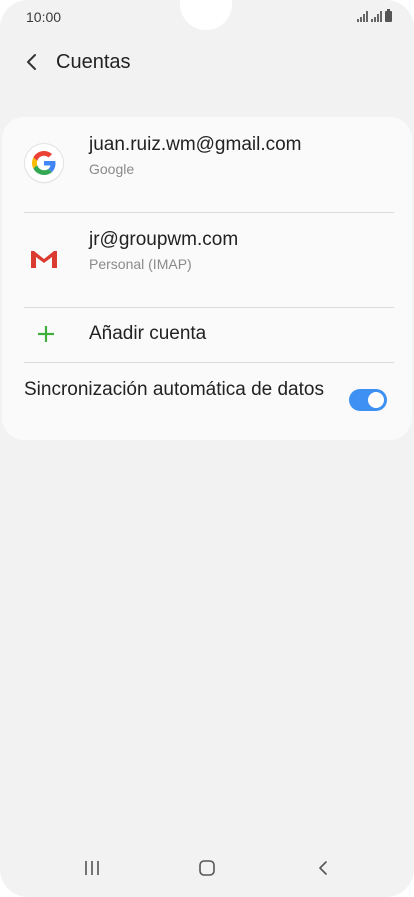 The image size is (414, 897). I want to click on account-row-imap: jr@groupwm.com Personal (IMAP), so click(207, 260).